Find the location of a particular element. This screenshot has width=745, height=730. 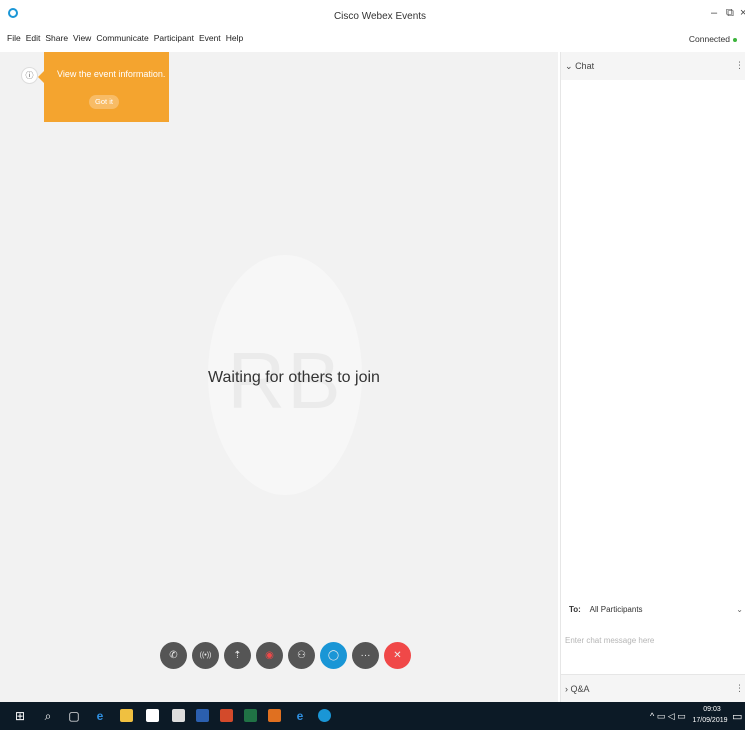

powerpoint-icon is located at coordinates (226, 715).